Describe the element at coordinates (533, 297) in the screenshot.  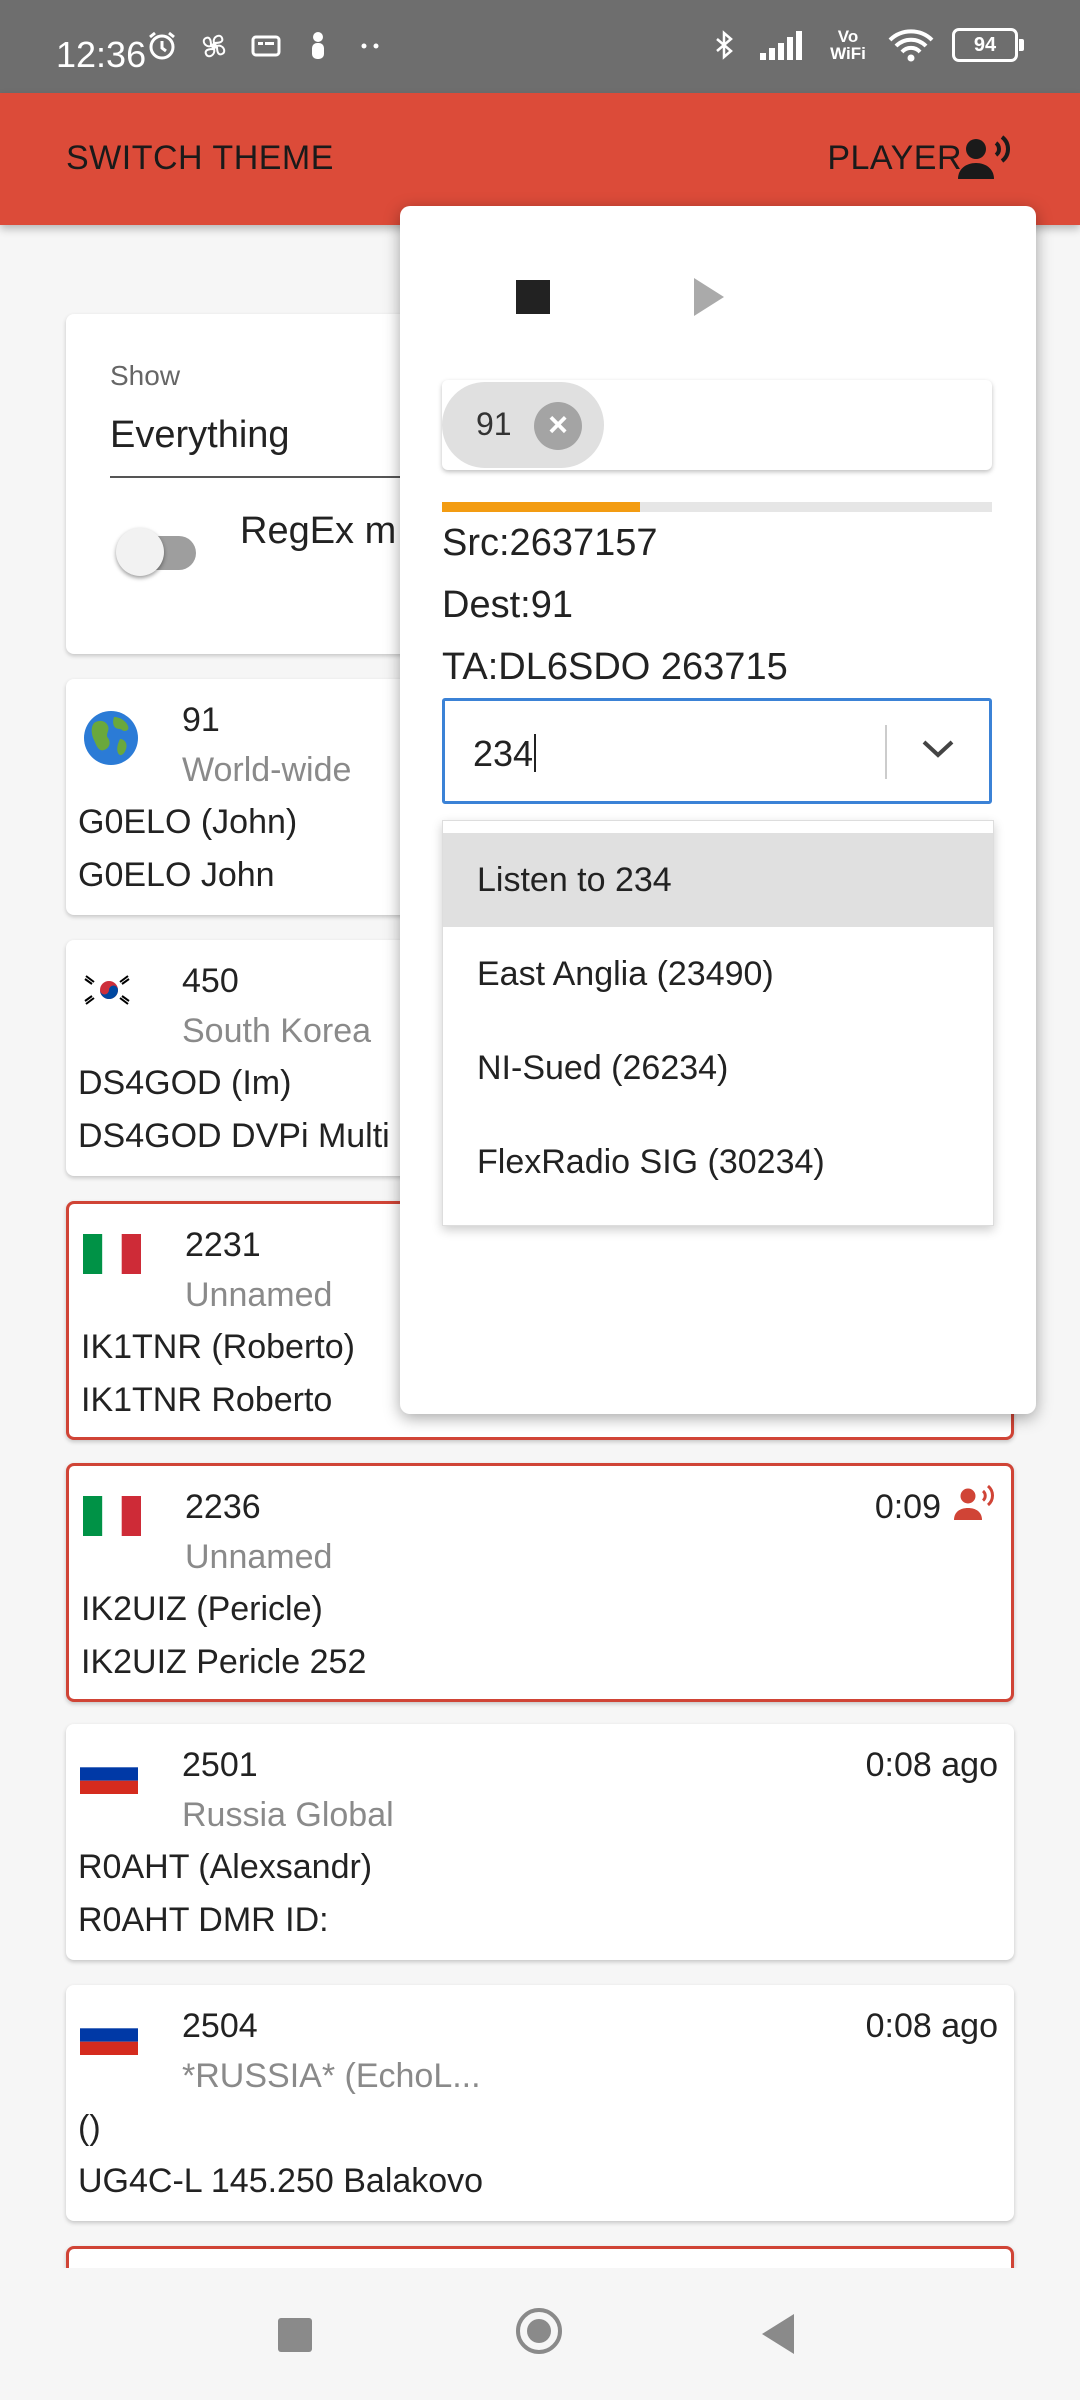
I see `stop-icon` at that location.